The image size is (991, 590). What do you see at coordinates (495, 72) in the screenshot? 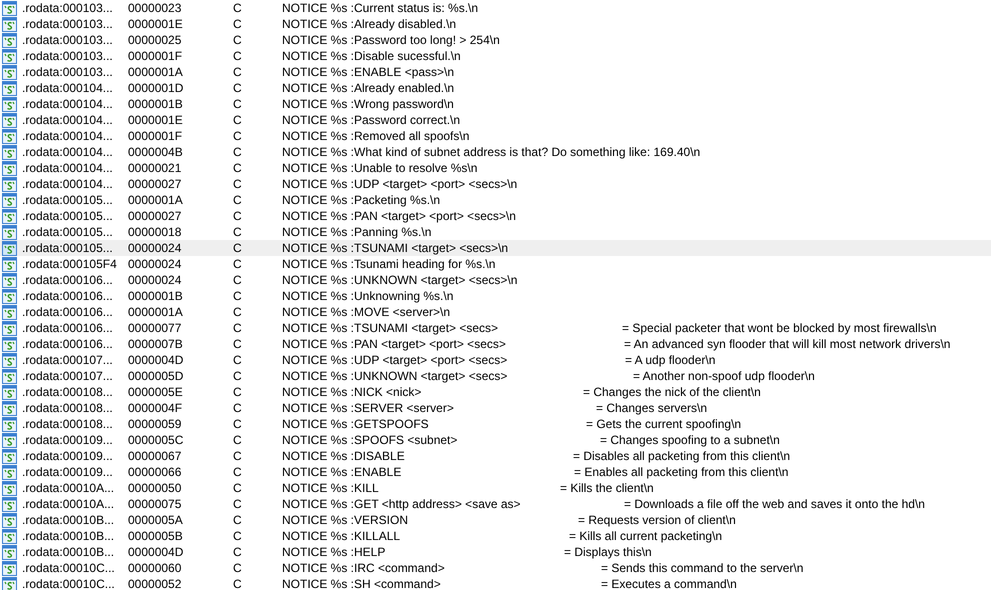
I see `string-row: .rodata:000103... 0000001A C NOTICE %s :ENABLE <pass>\n` at bounding box center [495, 72].